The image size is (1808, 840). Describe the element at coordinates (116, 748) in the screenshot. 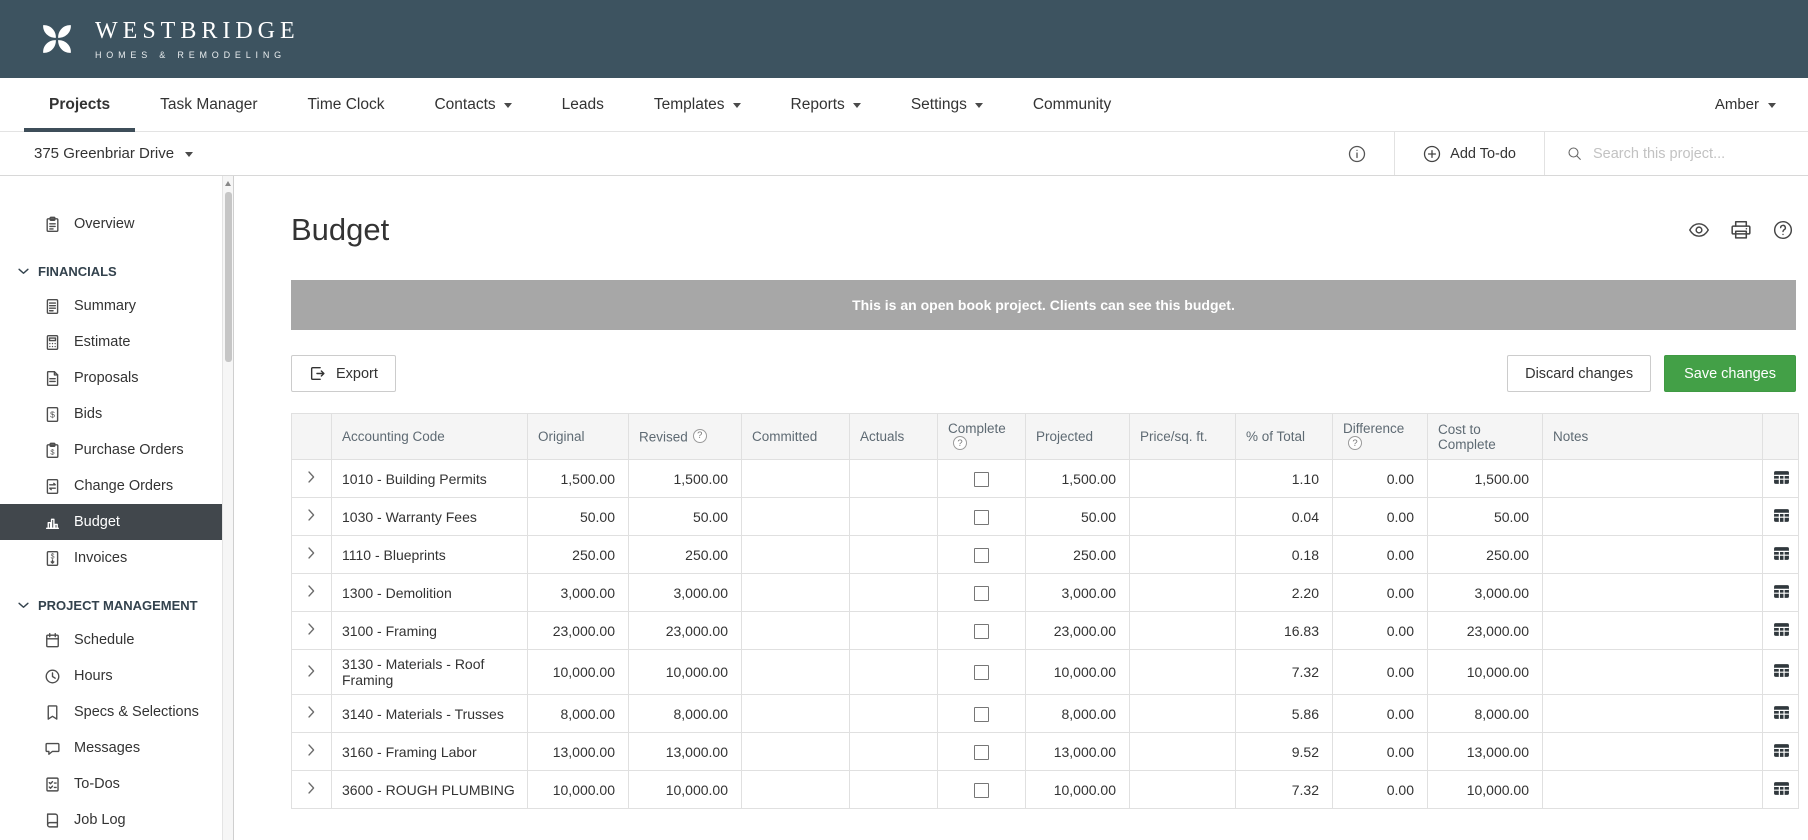

I see `sidebar-item-messages: Messages` at that location.